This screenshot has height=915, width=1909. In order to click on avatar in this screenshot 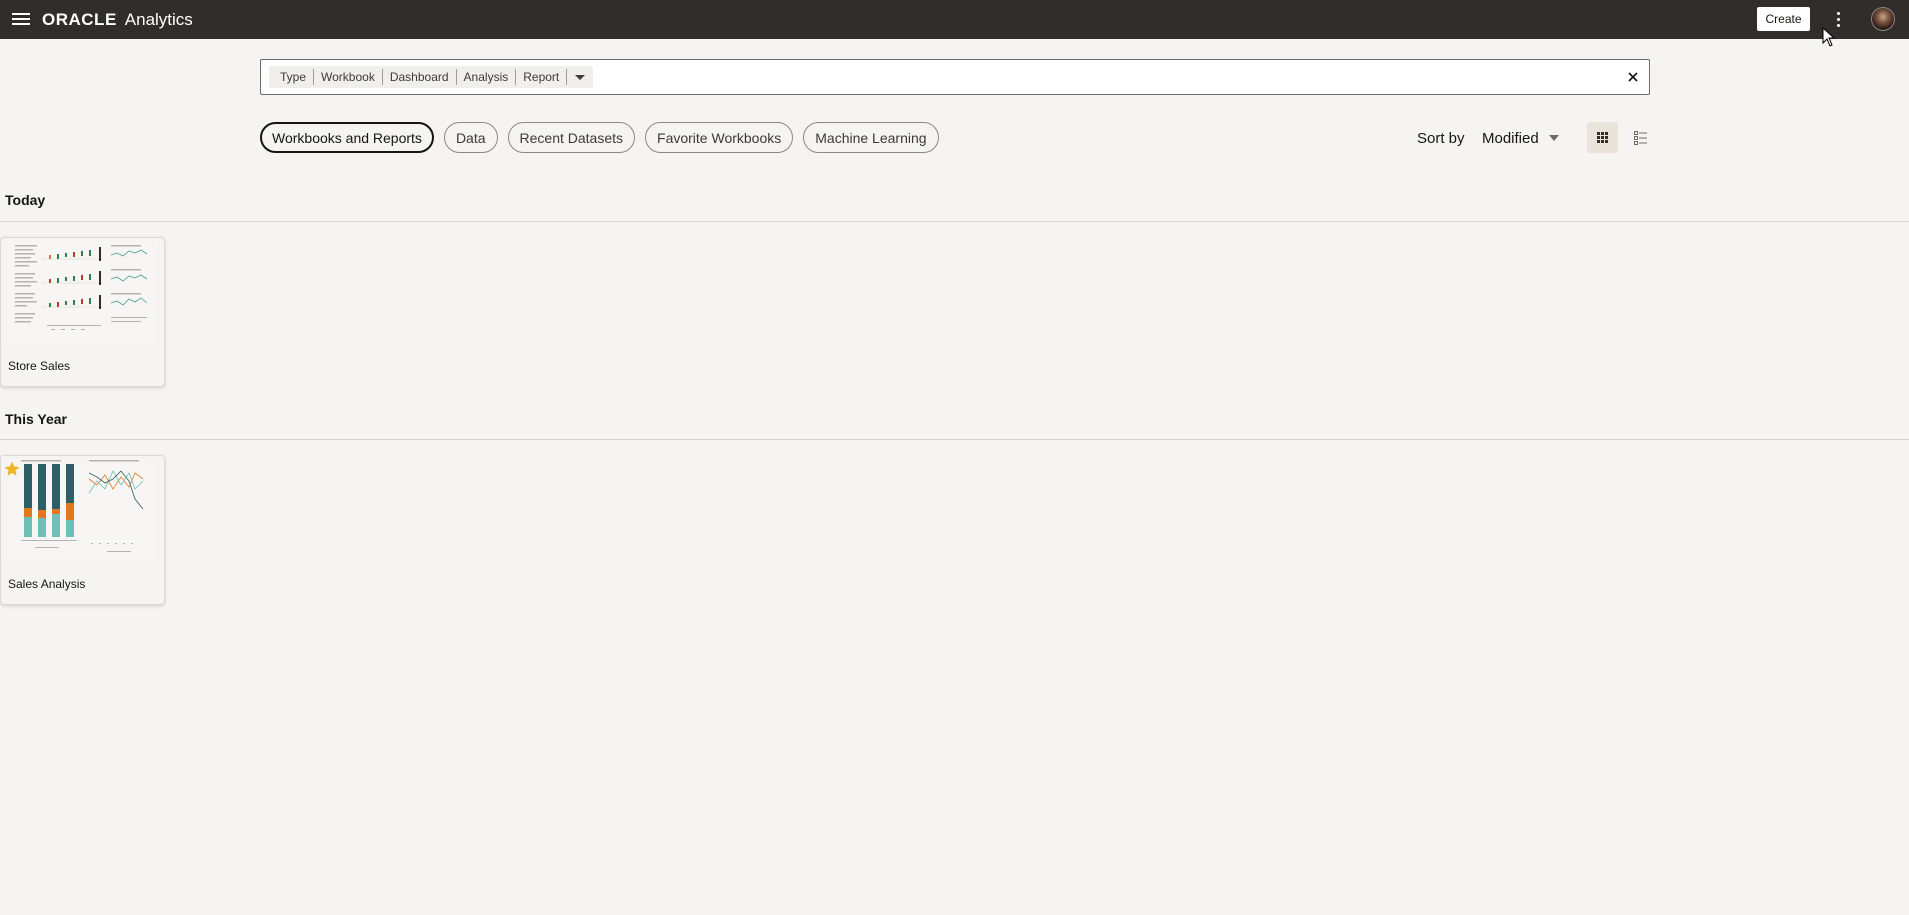, I will do `click(1883, 19)`.